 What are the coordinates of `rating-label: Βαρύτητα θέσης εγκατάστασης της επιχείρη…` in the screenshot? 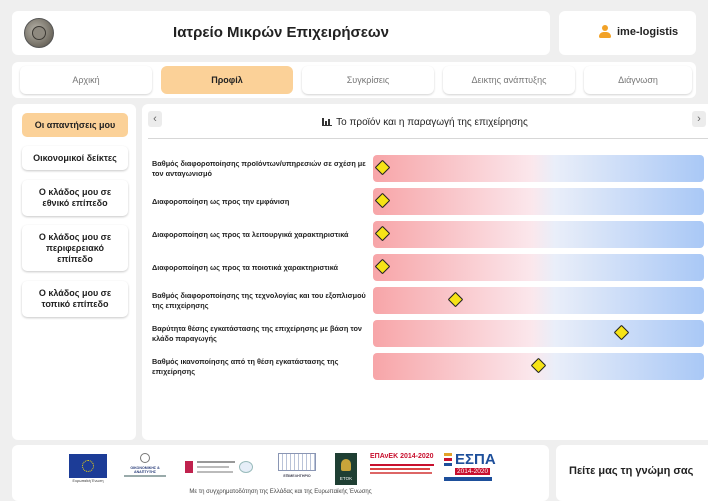 It's located at (257, 333).